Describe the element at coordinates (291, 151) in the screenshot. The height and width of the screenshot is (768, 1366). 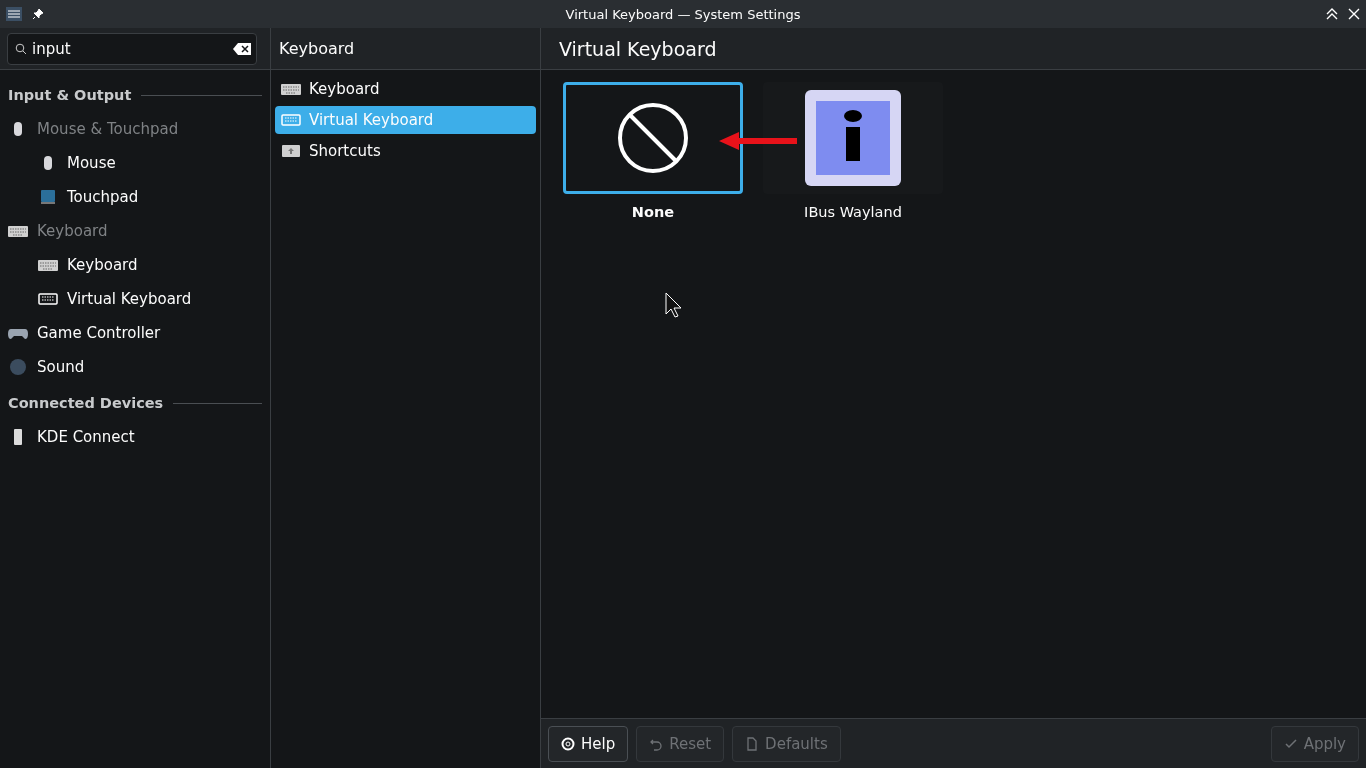
I see `key-icon` at that location.